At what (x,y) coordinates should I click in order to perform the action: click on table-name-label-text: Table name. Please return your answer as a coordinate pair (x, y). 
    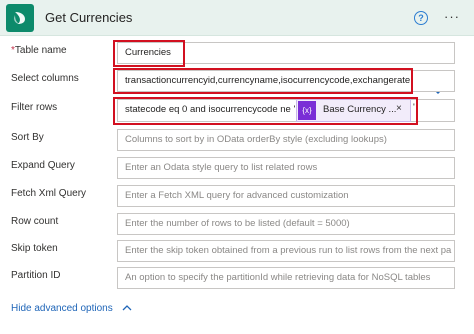
    Looking at the image, I should click on (40, 50).